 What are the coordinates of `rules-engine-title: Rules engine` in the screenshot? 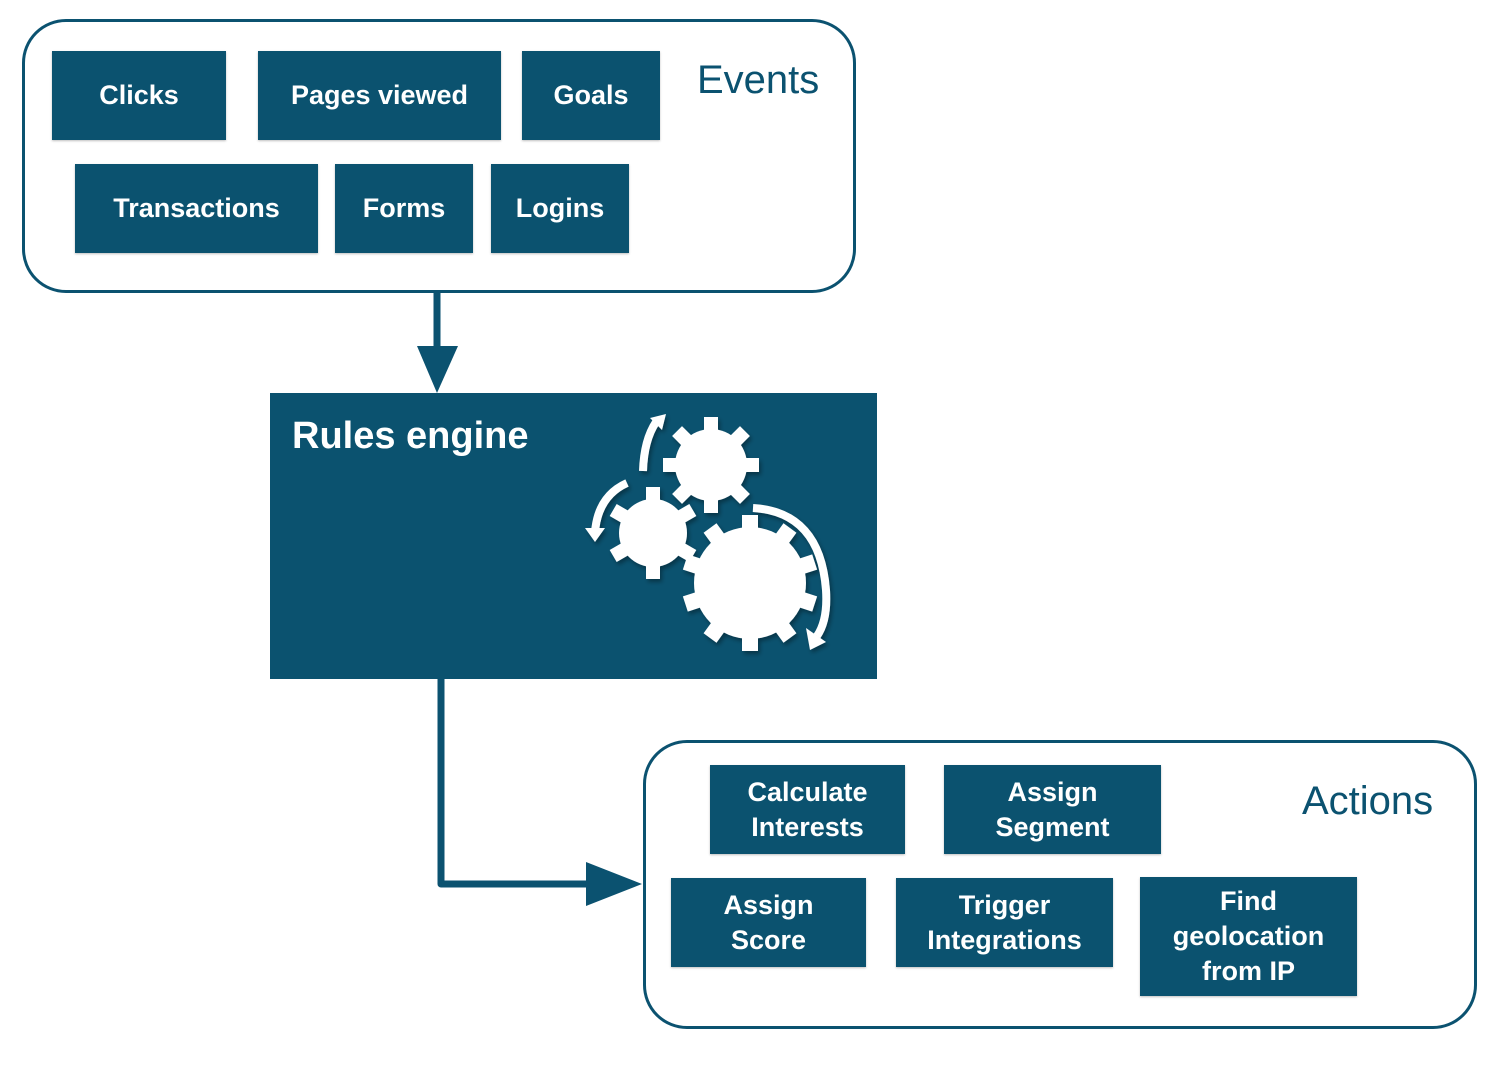 It's located at (410, 436).